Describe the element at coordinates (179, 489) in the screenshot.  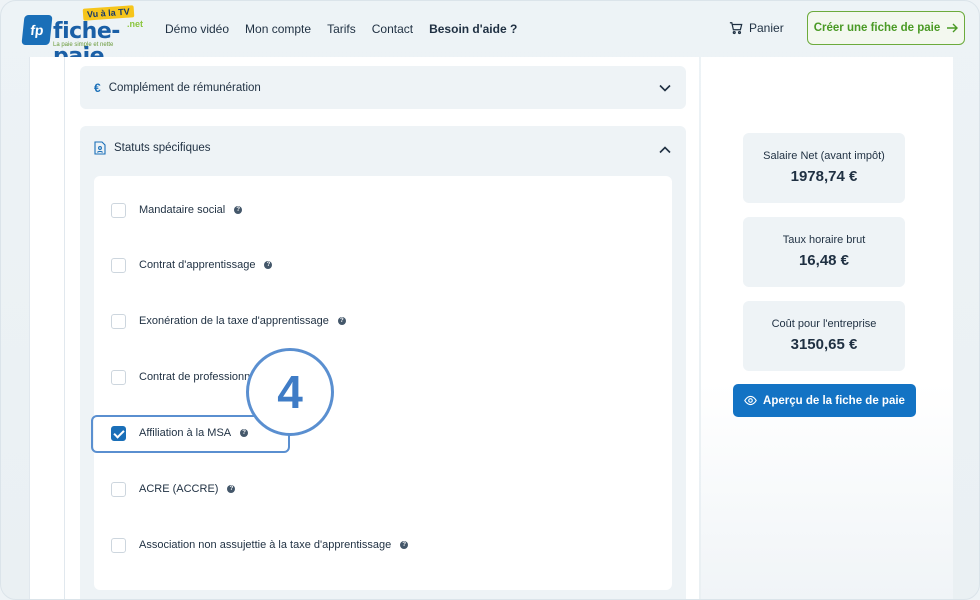
I see `option-label: ACRE (ACCRE)` at that location.